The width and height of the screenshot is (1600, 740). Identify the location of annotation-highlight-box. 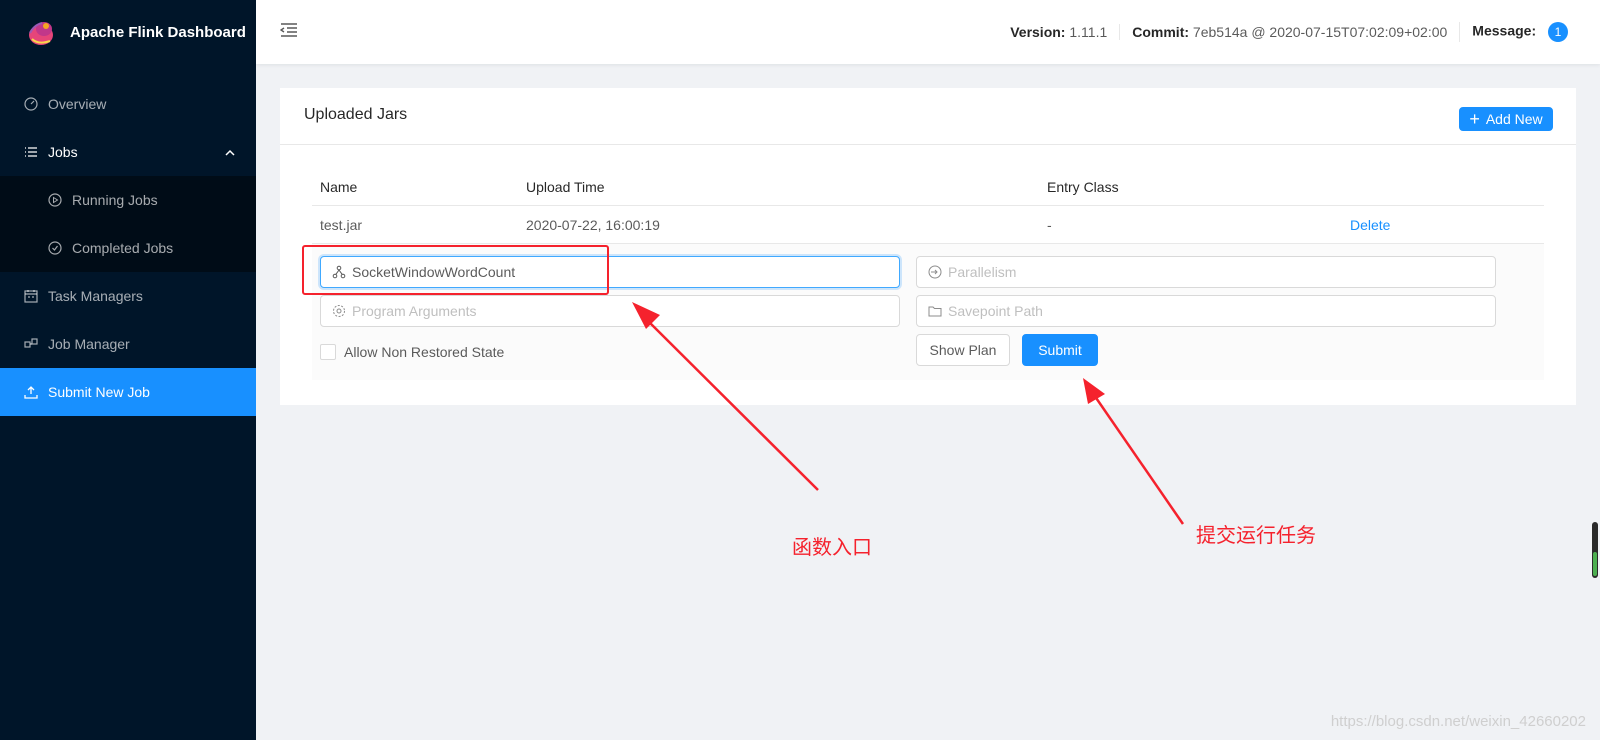
(455, 270).